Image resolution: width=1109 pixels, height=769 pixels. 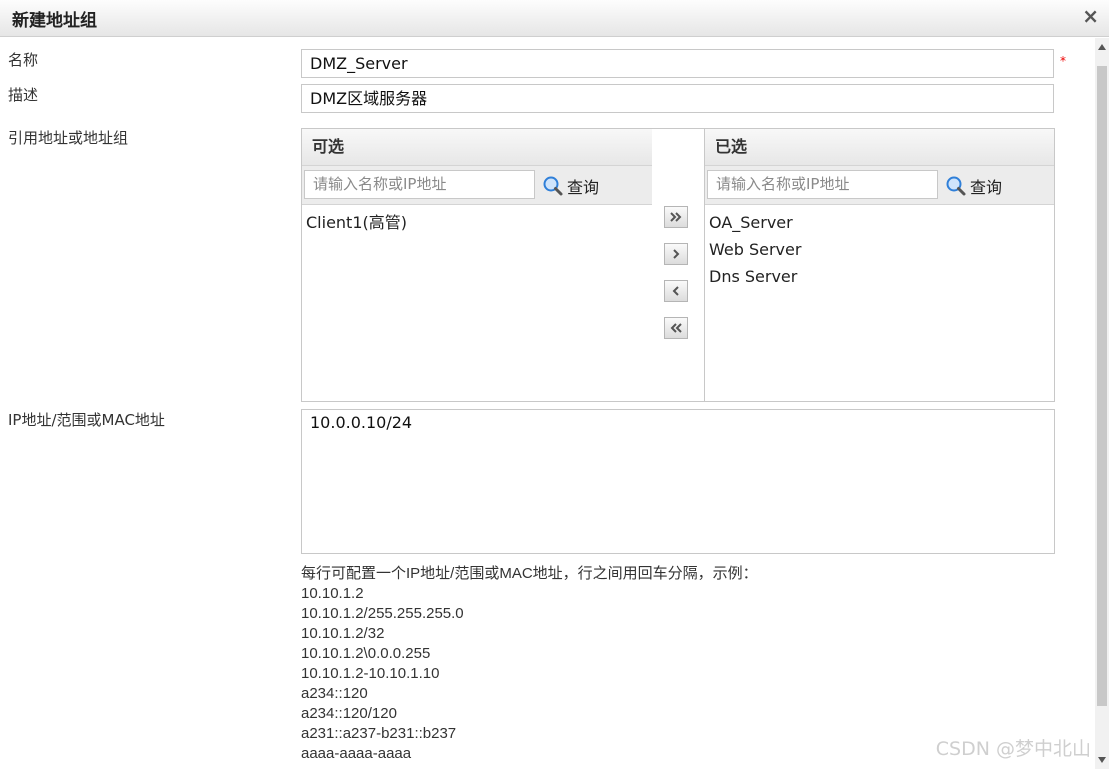 I want to click on remove-button, so click(x=676, y=291).